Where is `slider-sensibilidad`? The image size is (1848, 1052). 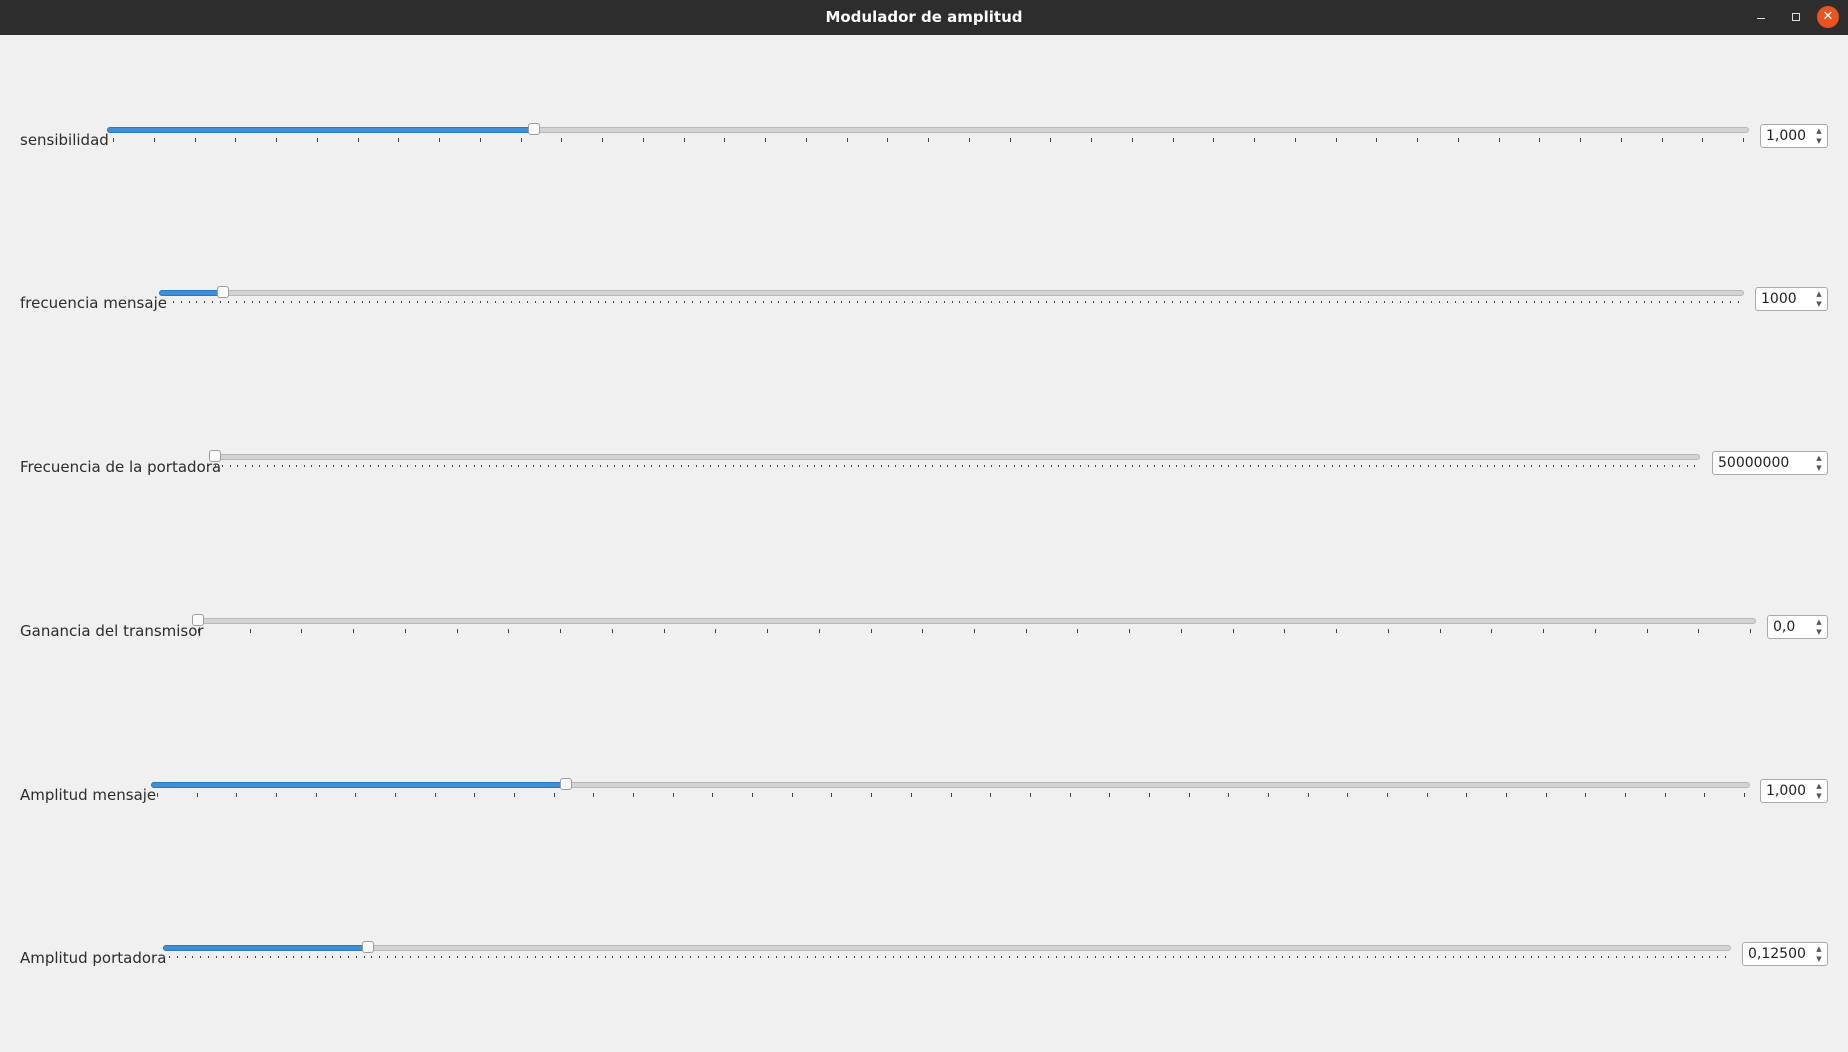 slider-sensibilidad is located at coordinates (928, 140).